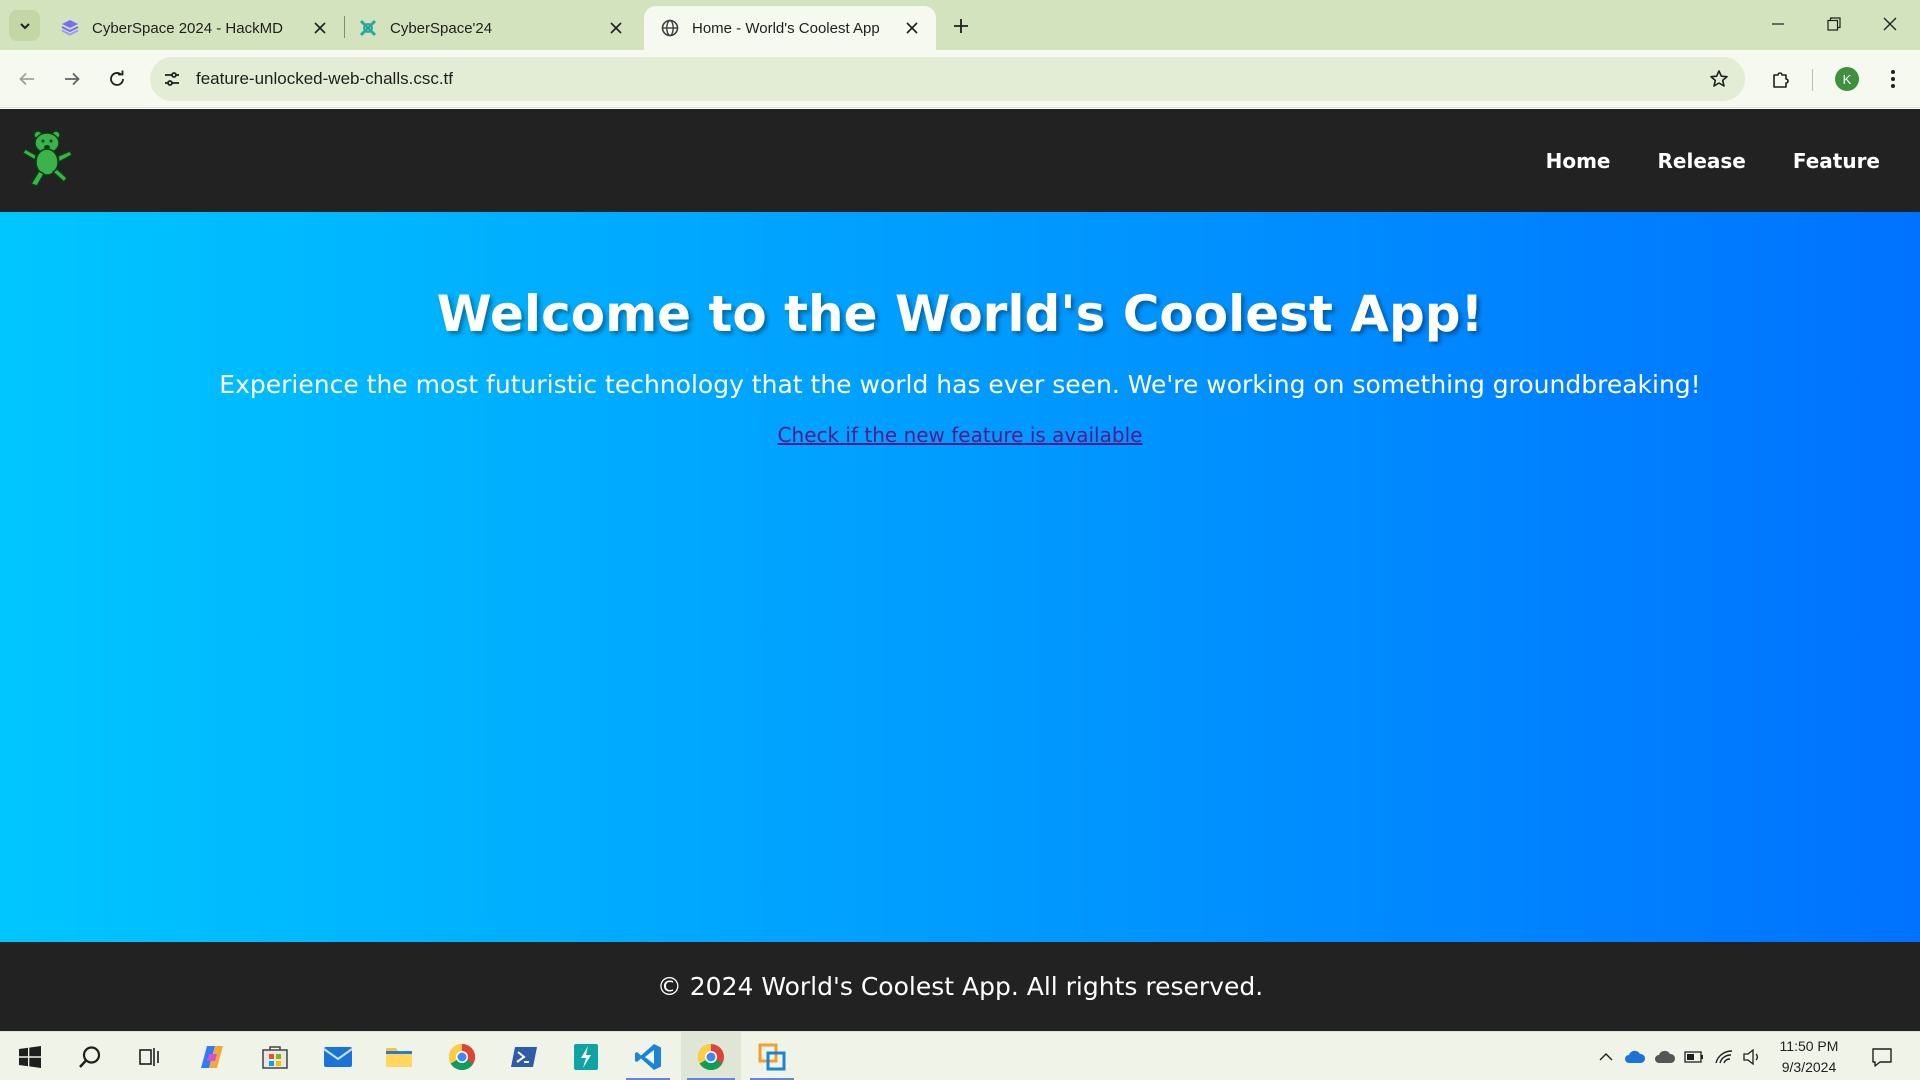 The image size is (1920, 1080). I want to click on notification-icon, so click(1882, 1057).